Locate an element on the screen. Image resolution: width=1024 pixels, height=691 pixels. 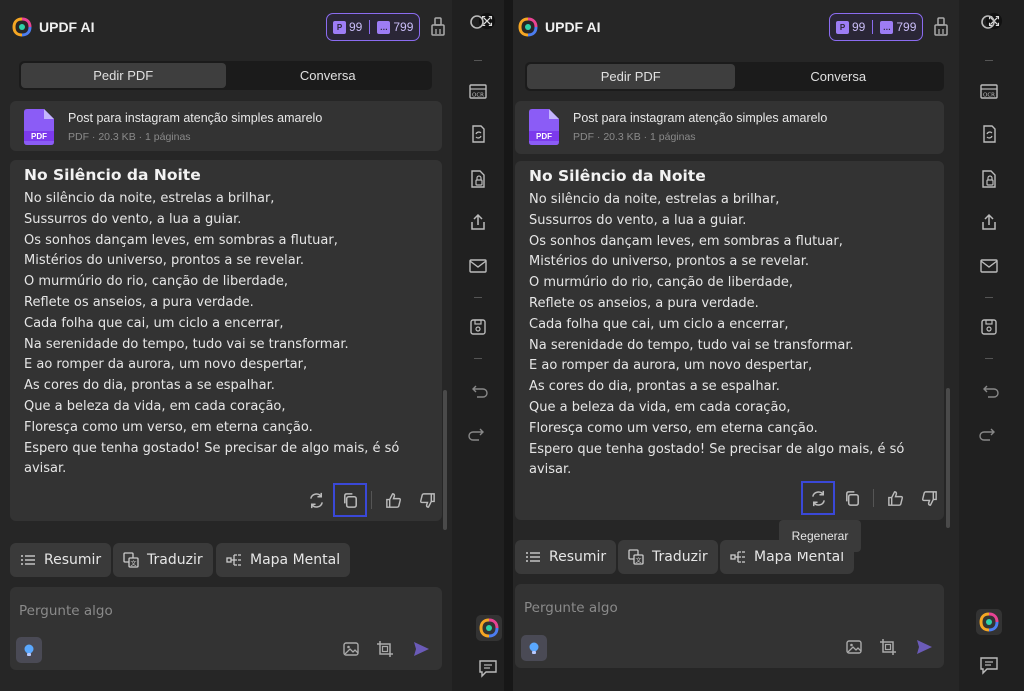
answer-line: Sussurros do vento, a lua a guiar. is located at coordinates (133, 219).